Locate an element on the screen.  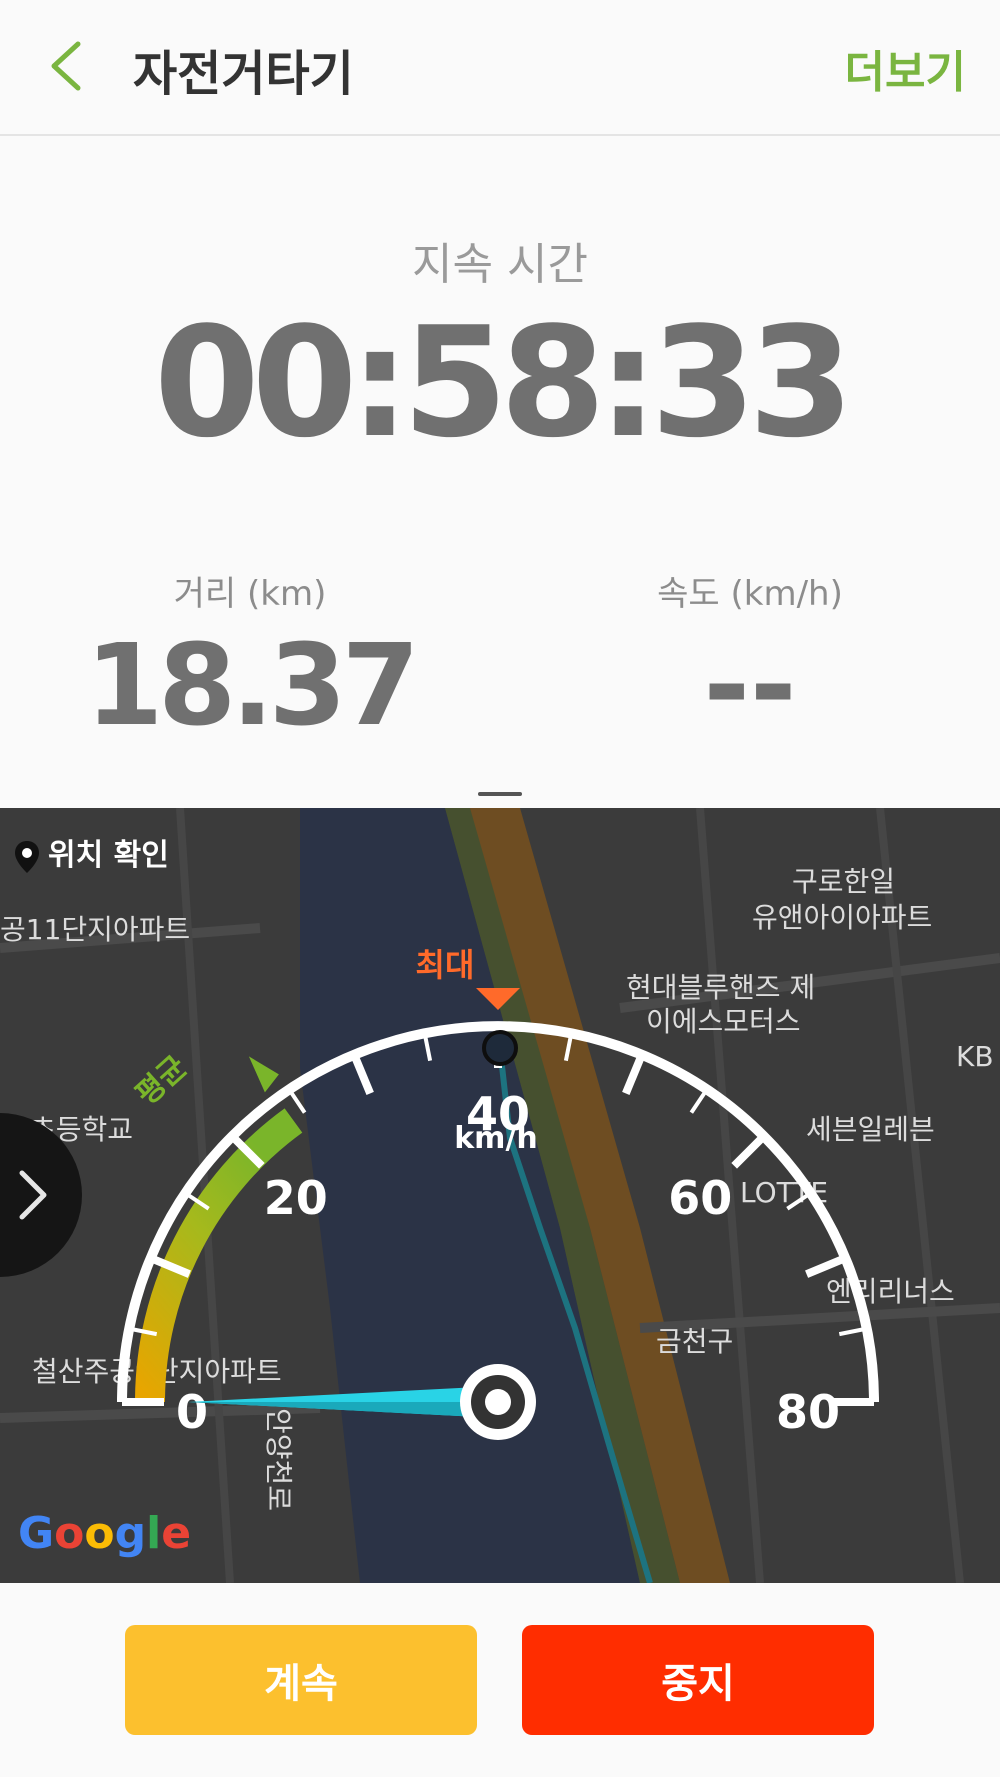
app-header: 자전거타기 더보기 is located at coordinates (500, 68).